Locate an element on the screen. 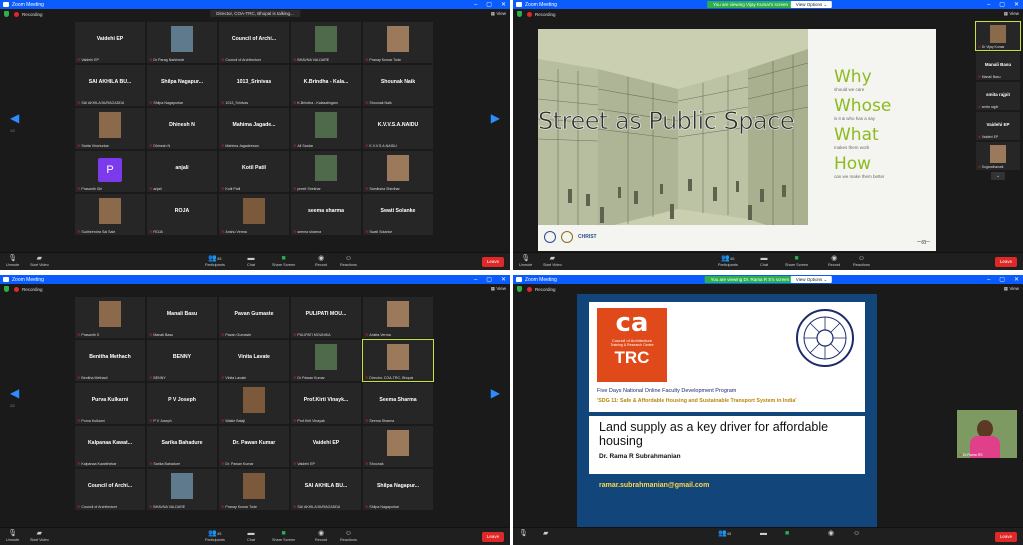 Image resolution: width=1023 pixels, height=545 pixels. participant-tile: ✕ Shounak is located at coordinates (398, 446).